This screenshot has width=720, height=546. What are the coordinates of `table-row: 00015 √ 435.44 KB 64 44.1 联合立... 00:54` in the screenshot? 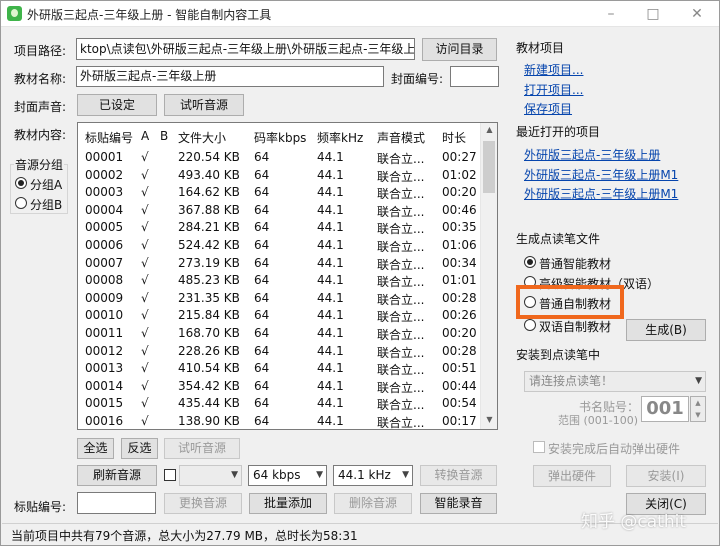 It's located at (279, 403).